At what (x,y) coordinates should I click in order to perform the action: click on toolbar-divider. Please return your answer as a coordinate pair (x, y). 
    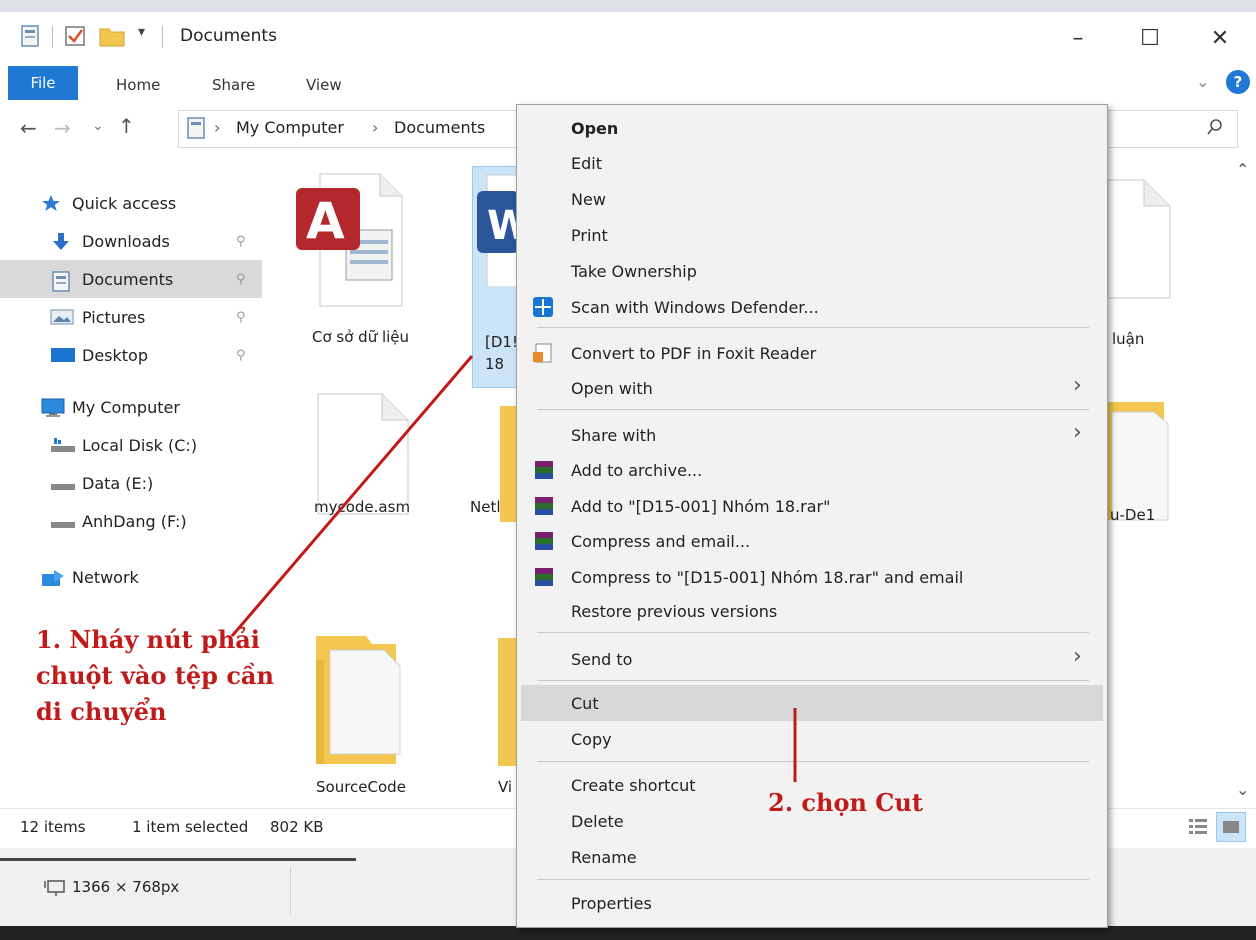
    Looking at the image, I should click on (52, 37).